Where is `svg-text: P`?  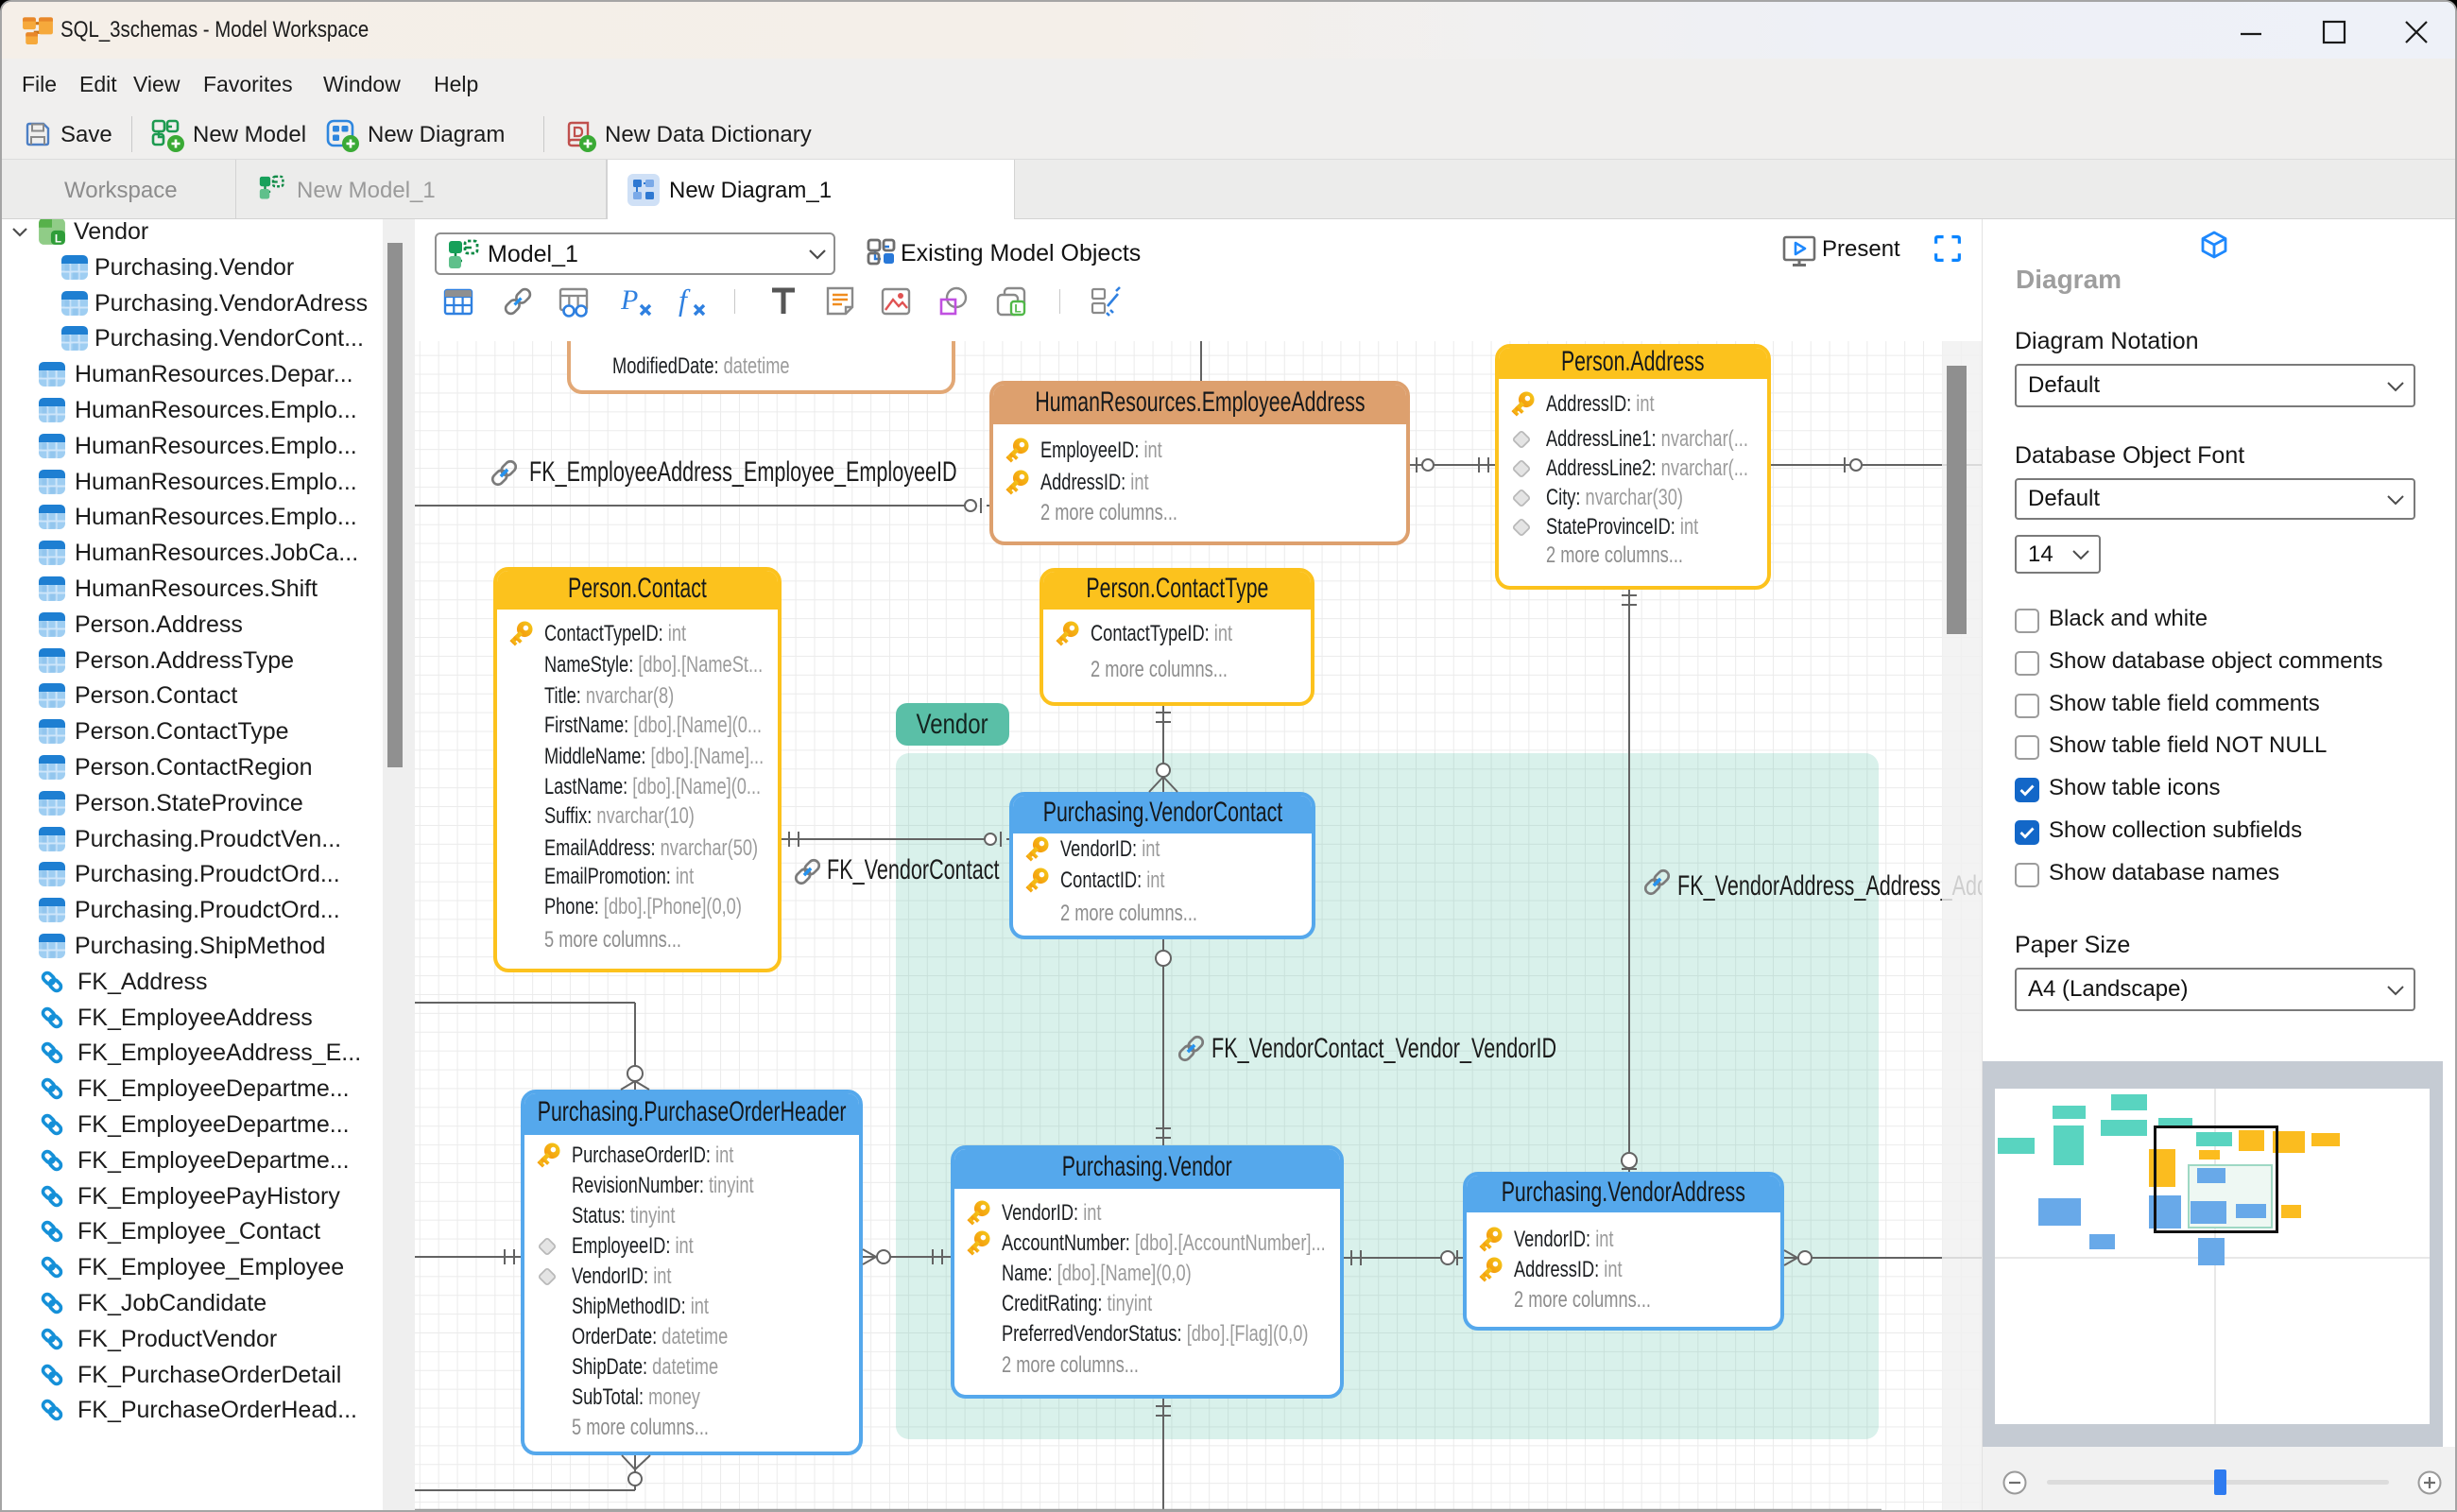 svg-text: P is located at coordinates (629, 300).